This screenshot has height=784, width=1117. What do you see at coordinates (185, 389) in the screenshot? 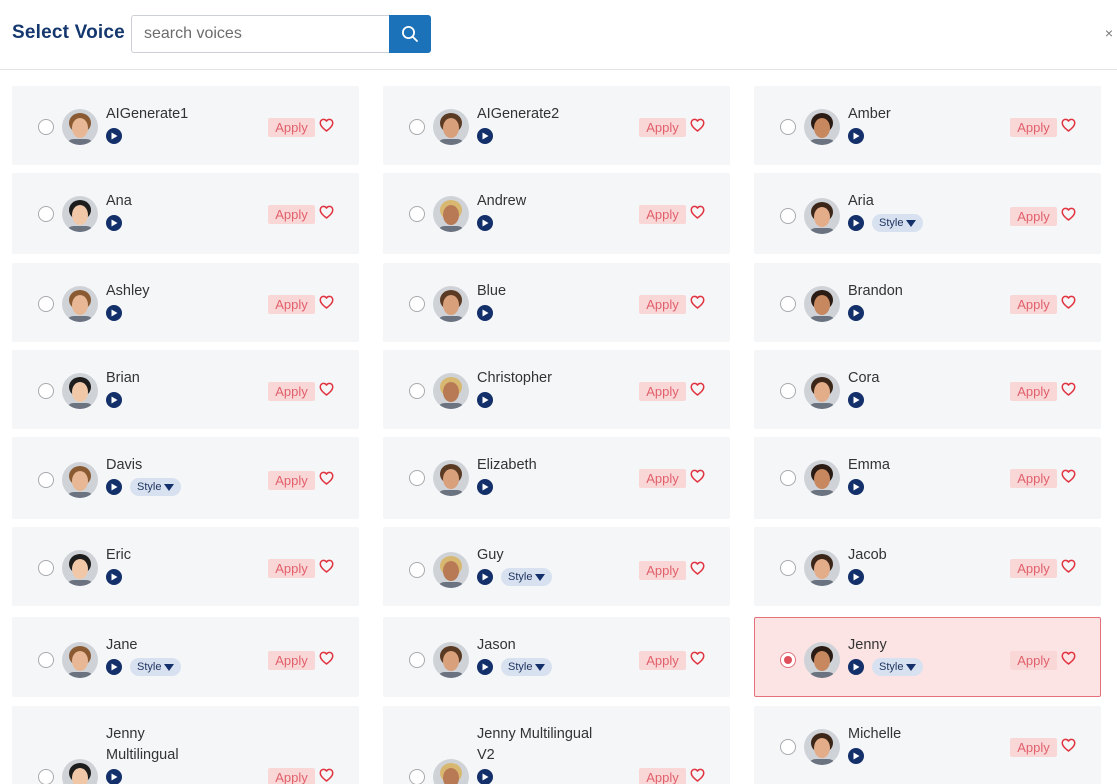
I see `voice-card: Brian Apply` at bounding box center [185, 389].